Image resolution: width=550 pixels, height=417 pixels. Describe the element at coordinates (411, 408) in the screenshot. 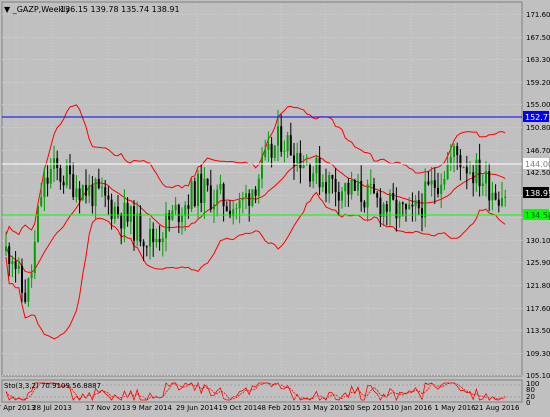

I see `date-tick-label: 10 Jan 2016` at that location.